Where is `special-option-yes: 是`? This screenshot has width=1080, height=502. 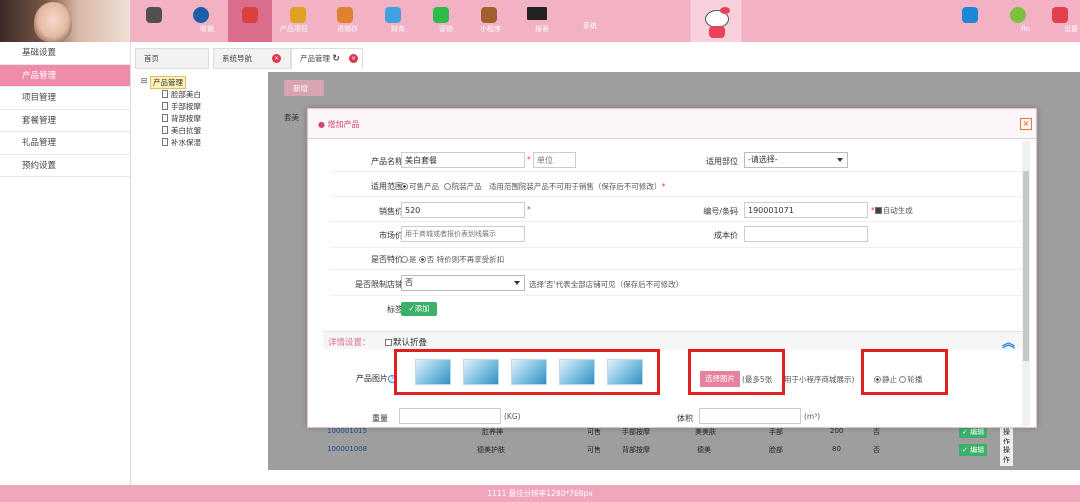
special-option-yes: 是 is located at coordinates (409, 259).